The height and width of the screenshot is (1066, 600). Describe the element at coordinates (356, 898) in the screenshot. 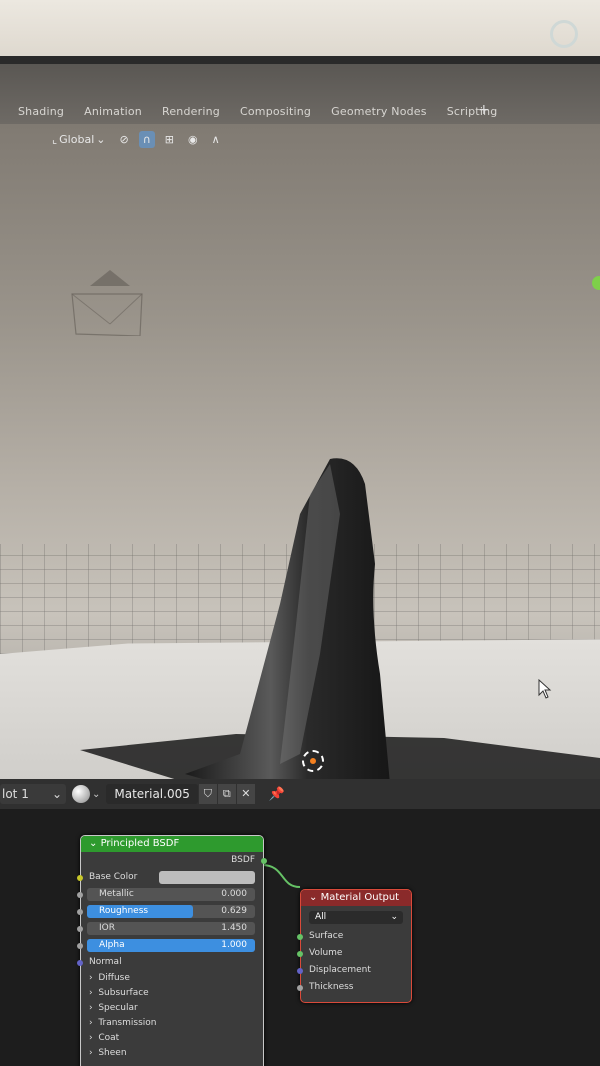

I see `output-node-header: ⌄ Material Output` at that location.